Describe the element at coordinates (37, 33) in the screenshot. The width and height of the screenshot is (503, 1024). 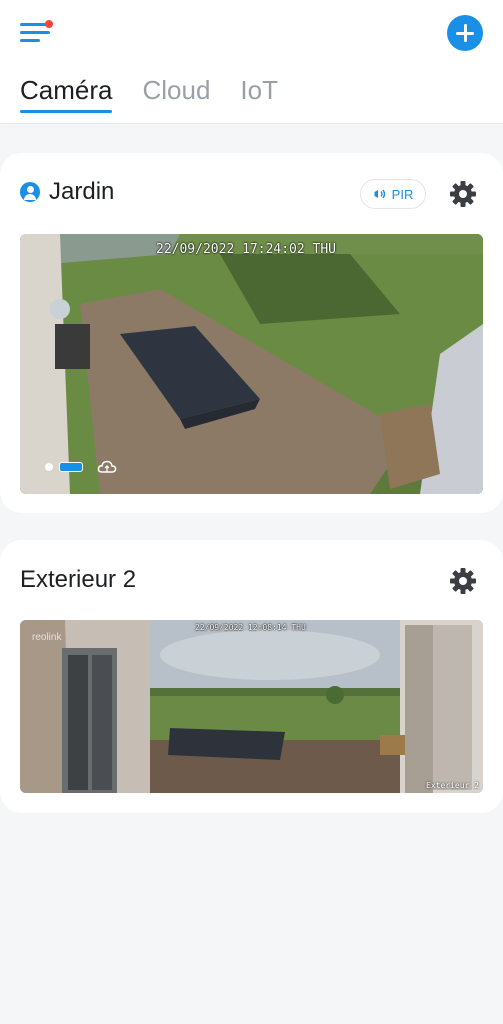
I see `hamburger-menu-icon` at that location.